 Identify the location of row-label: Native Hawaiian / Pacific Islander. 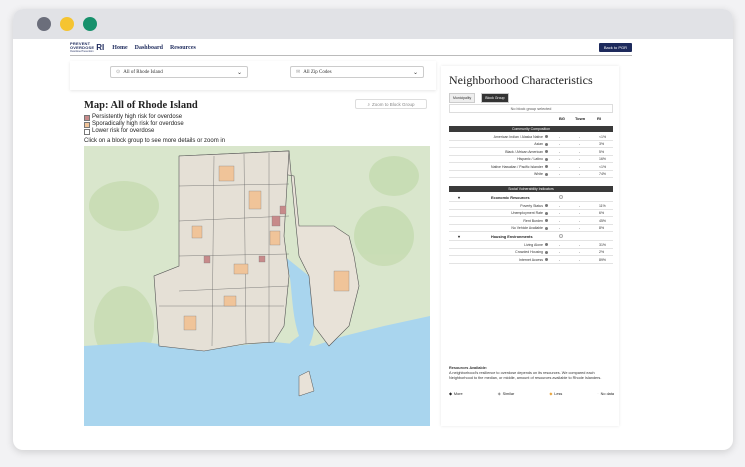
(517, 166).